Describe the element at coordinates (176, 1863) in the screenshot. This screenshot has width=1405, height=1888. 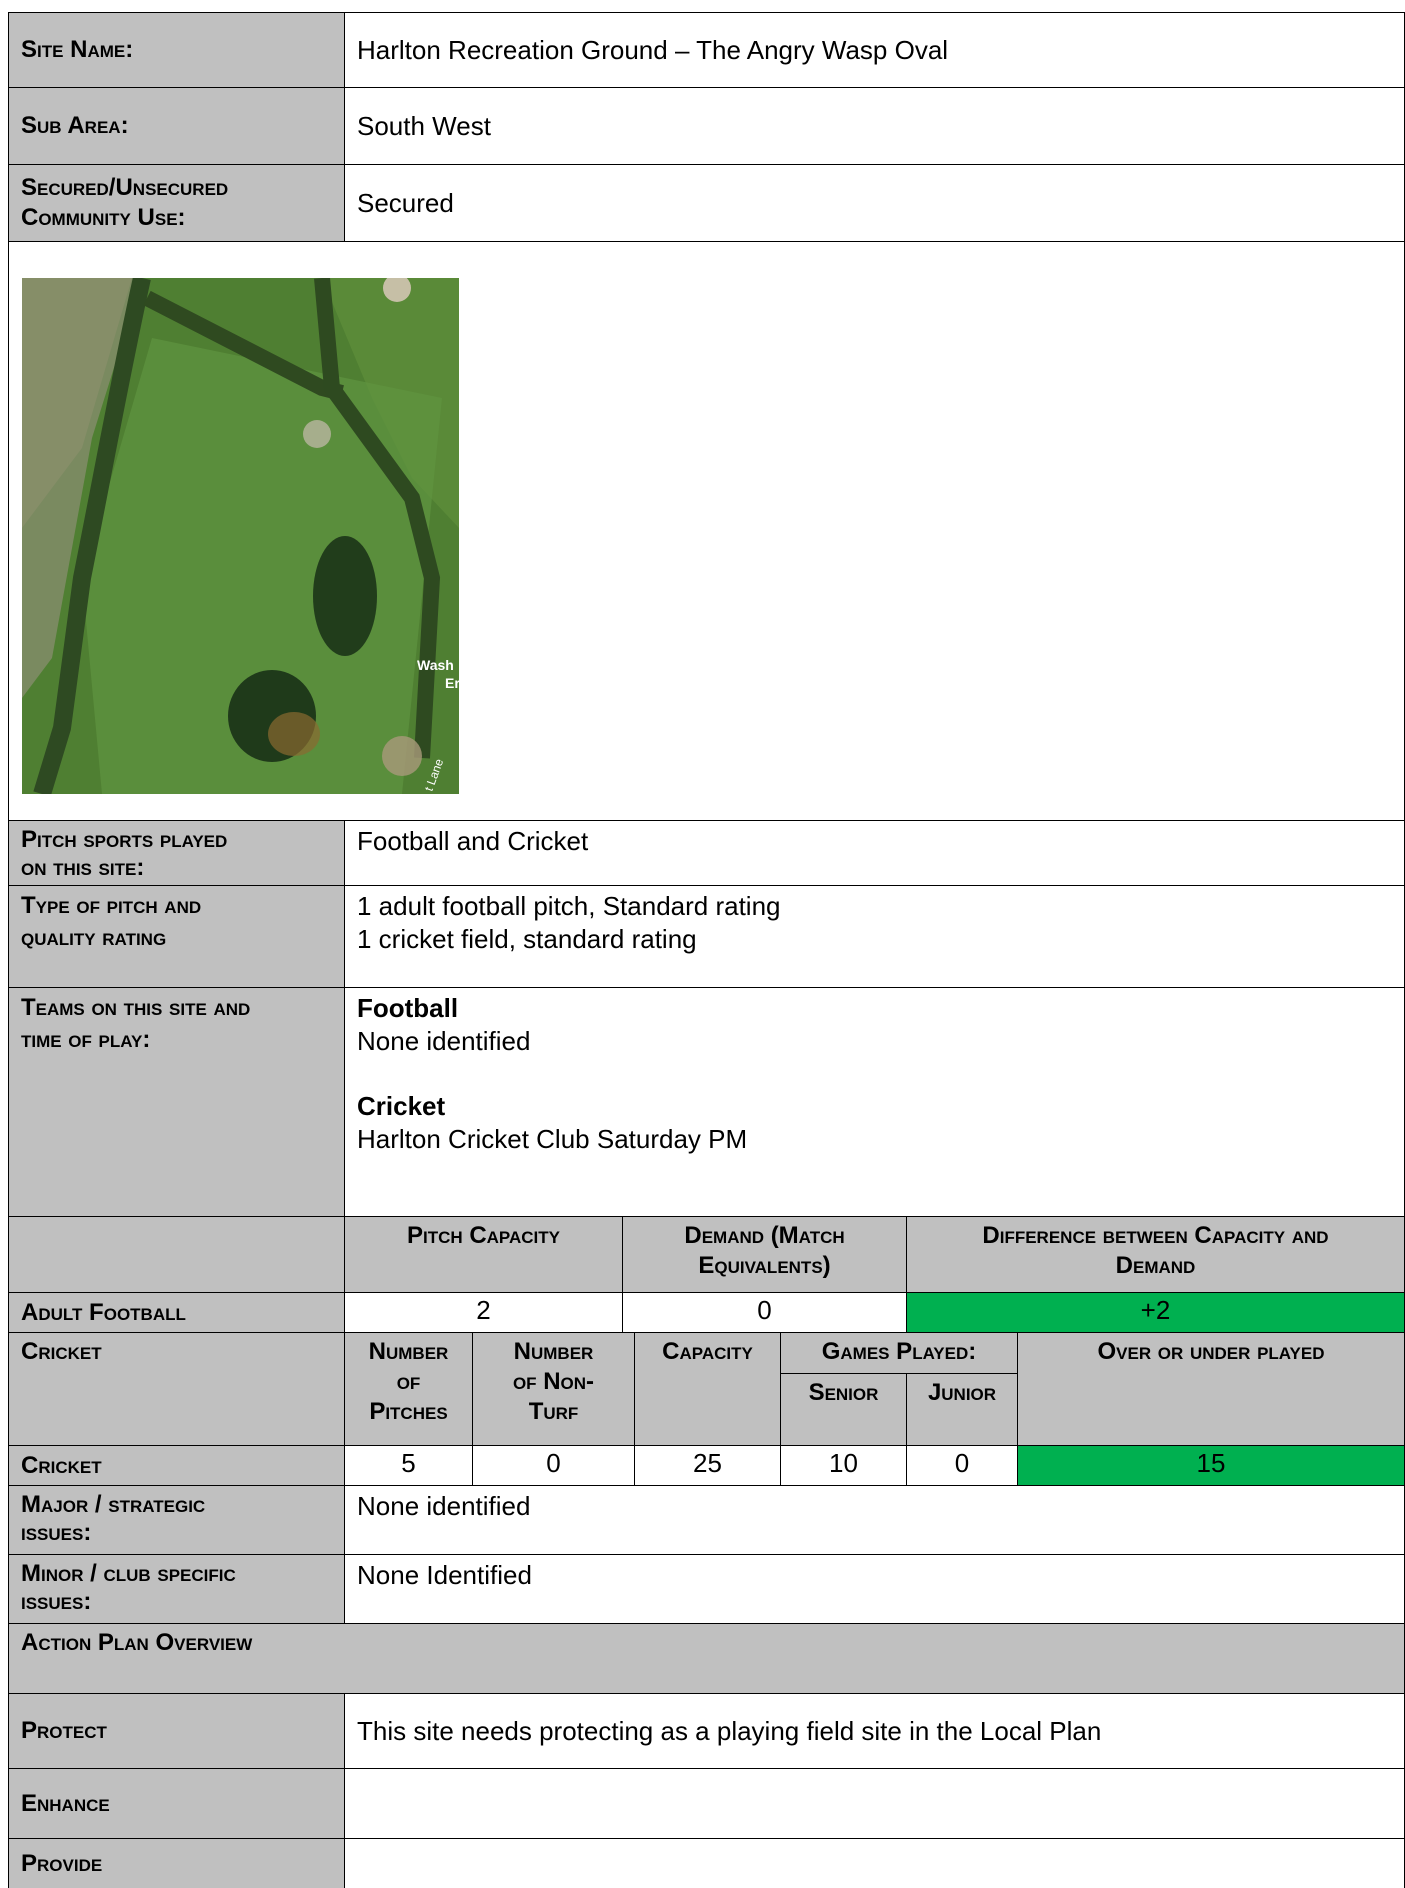
I see `provide-label: Provide` at that location.